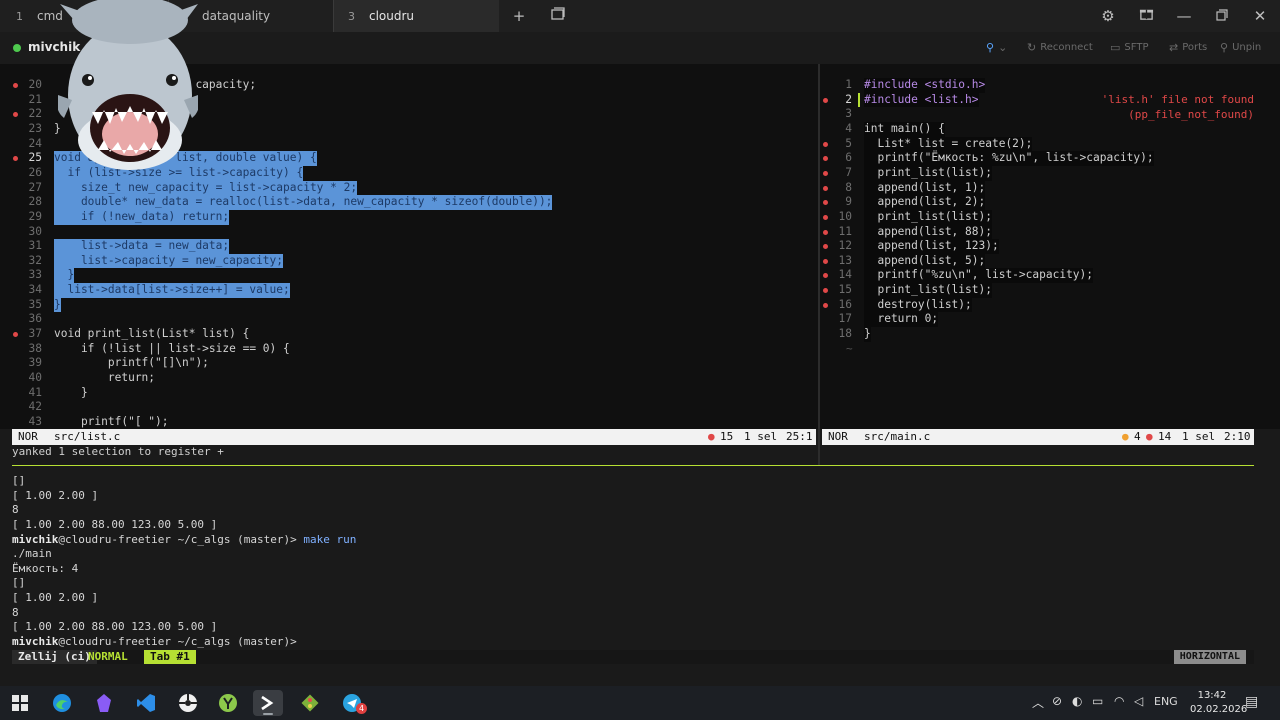  I want to click on code-line: 41 }, so click(409, 393).